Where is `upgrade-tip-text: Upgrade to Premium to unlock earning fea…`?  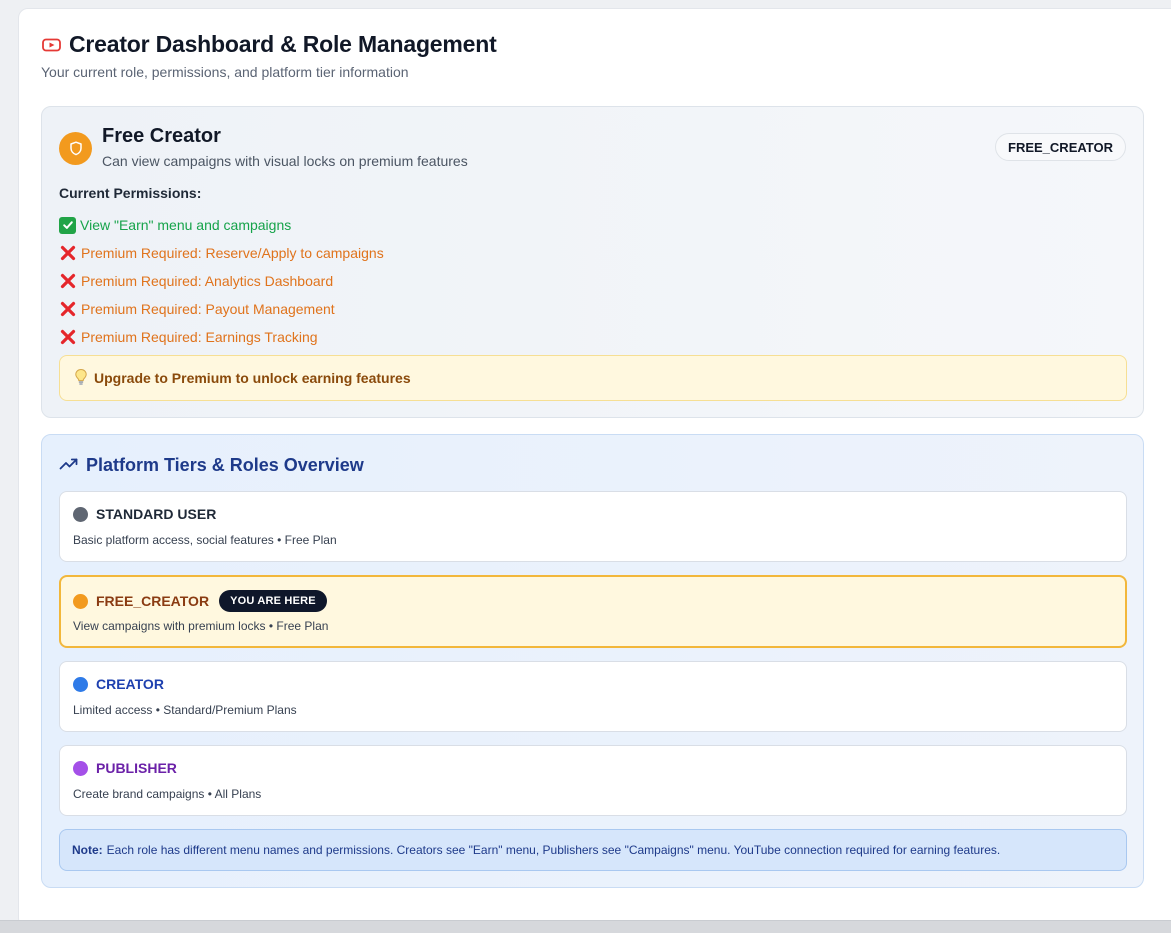 upgrade-tip-text: Upgrade to Premium to unlock earning fea… is located at coordinates (252, 378).